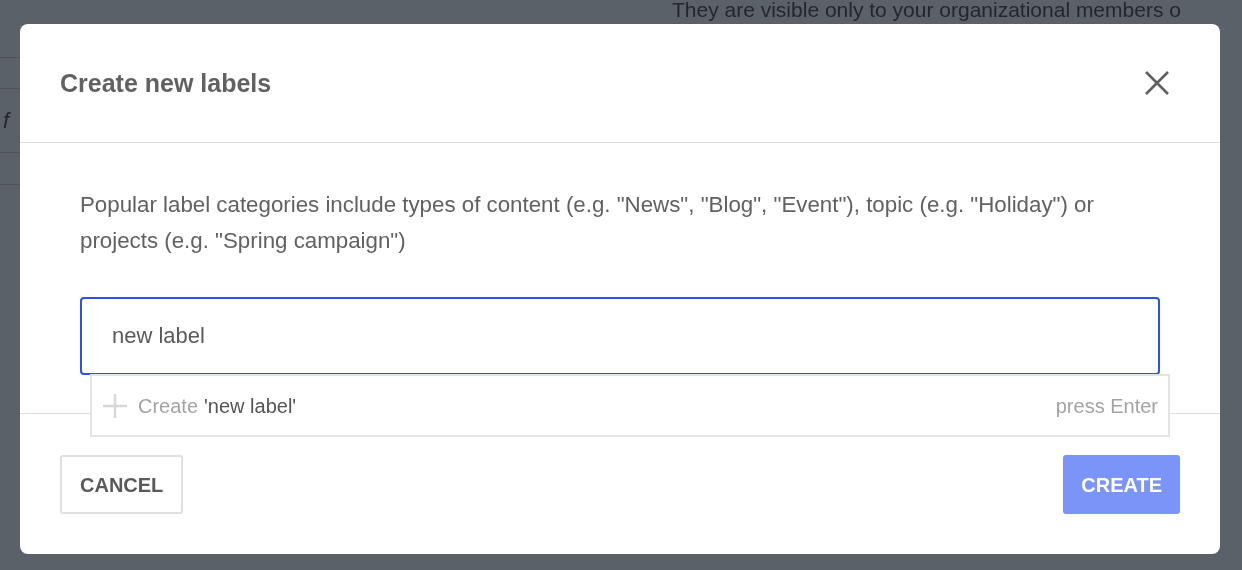  What do you see at coordinates (1106, 406) in the screenshot?
I see `press-enter-hint: press Enter` at bounding box center [1106, 406].